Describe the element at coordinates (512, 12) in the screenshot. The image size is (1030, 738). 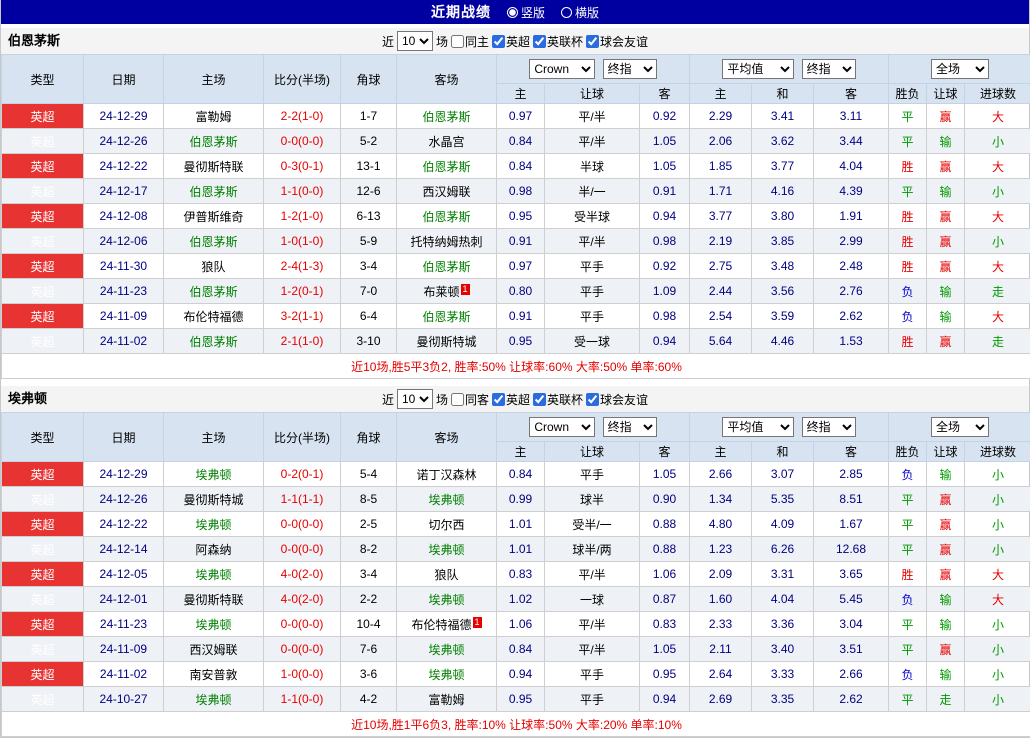
I see `vertical-radio` at that location.